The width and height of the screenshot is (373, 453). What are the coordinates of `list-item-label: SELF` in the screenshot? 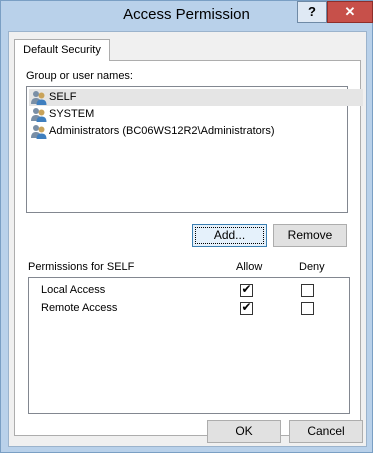 It's located at (63, 97).